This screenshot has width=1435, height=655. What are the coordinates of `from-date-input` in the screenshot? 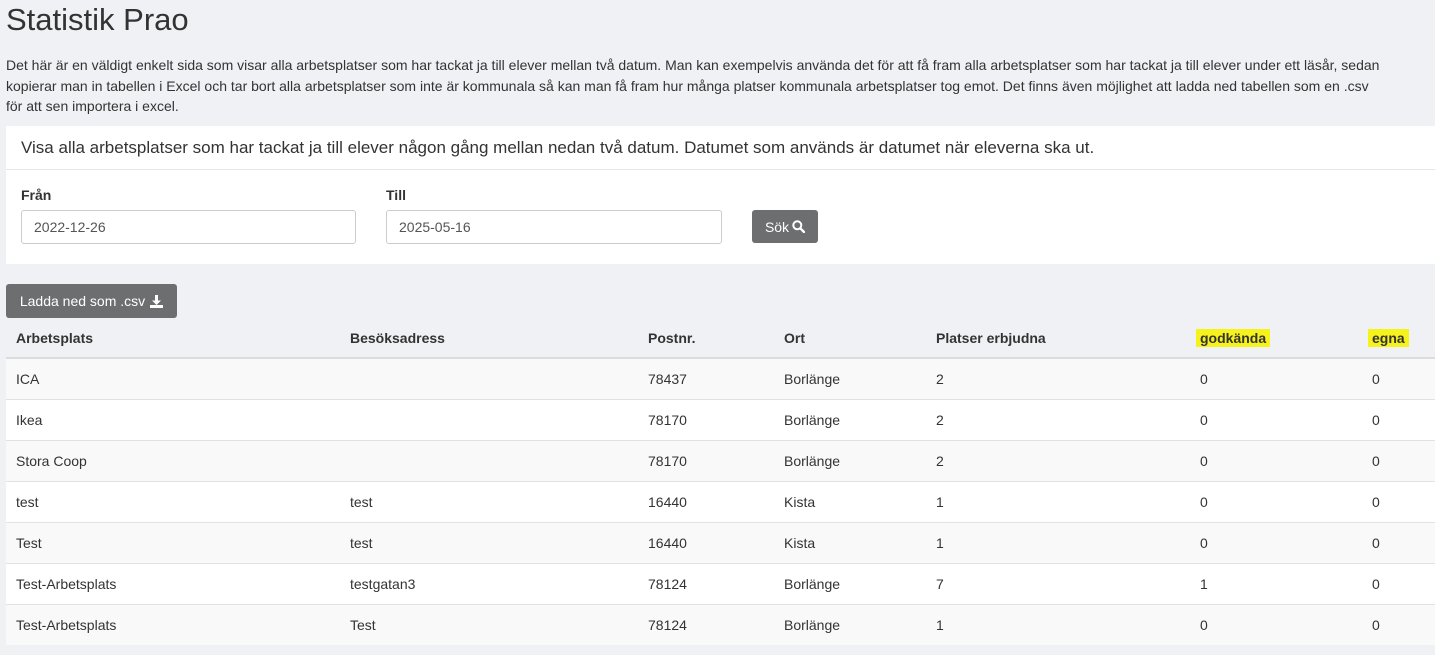 It's located at (188, 227).